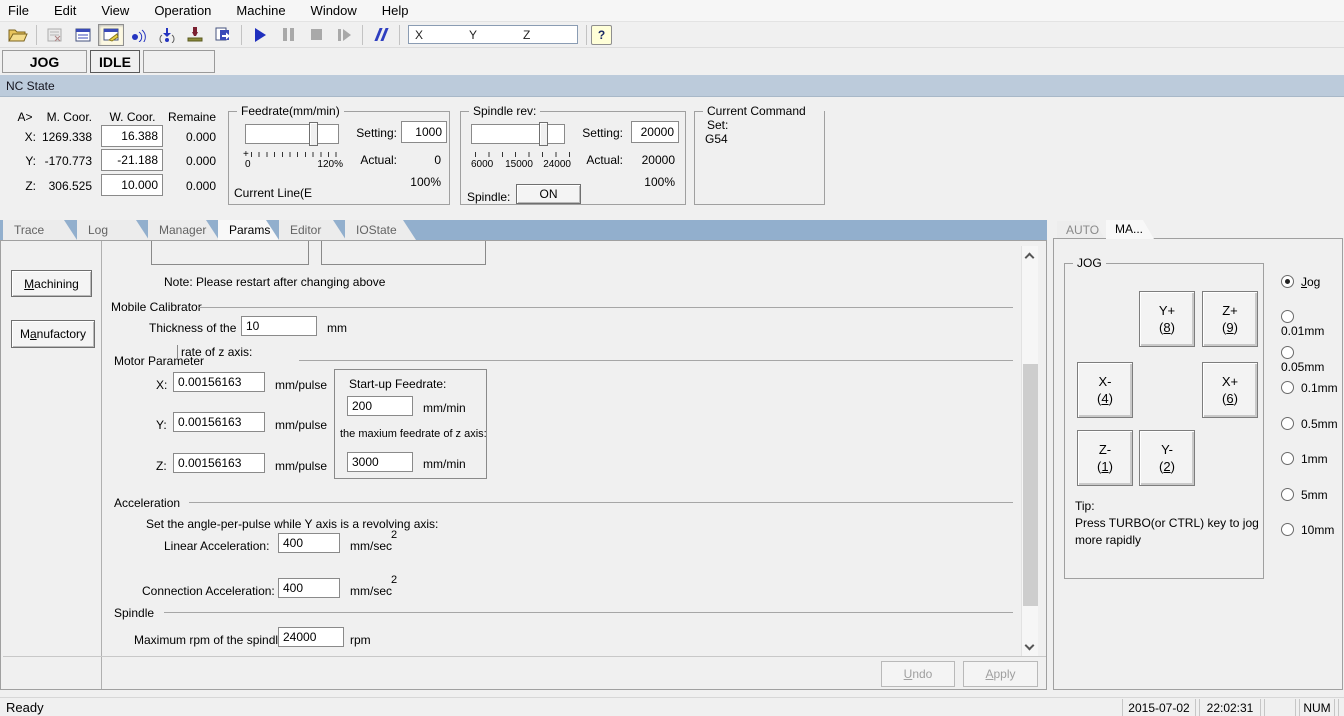 The height and width of the screenshot is (716, 1344). What do you see at coordinates (101, 465) in the screenshot?
I see `vertical-divider` at bounding box center [101, 465].